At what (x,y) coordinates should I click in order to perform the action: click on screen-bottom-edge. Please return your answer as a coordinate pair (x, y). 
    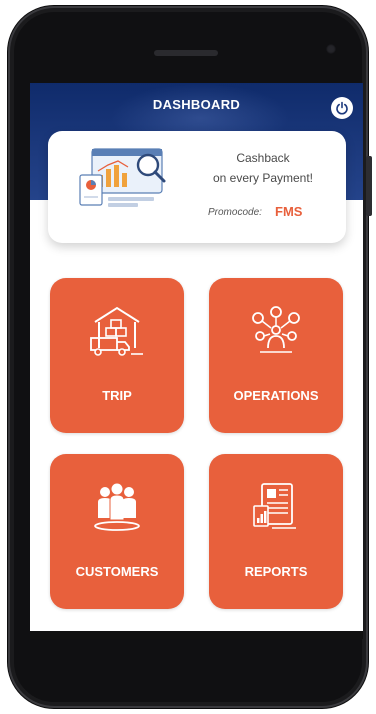
    Looking at the image, I should click on (196, 635).